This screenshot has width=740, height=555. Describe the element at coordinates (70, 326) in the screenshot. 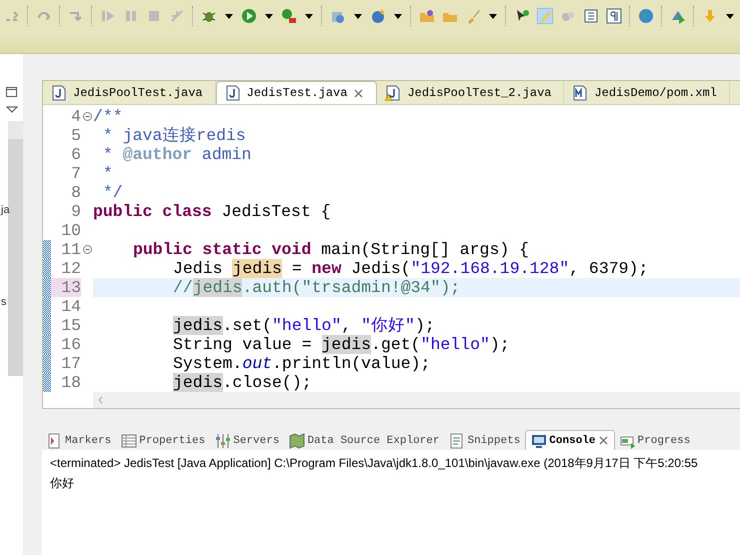

I see `line-number: 15` at that location.